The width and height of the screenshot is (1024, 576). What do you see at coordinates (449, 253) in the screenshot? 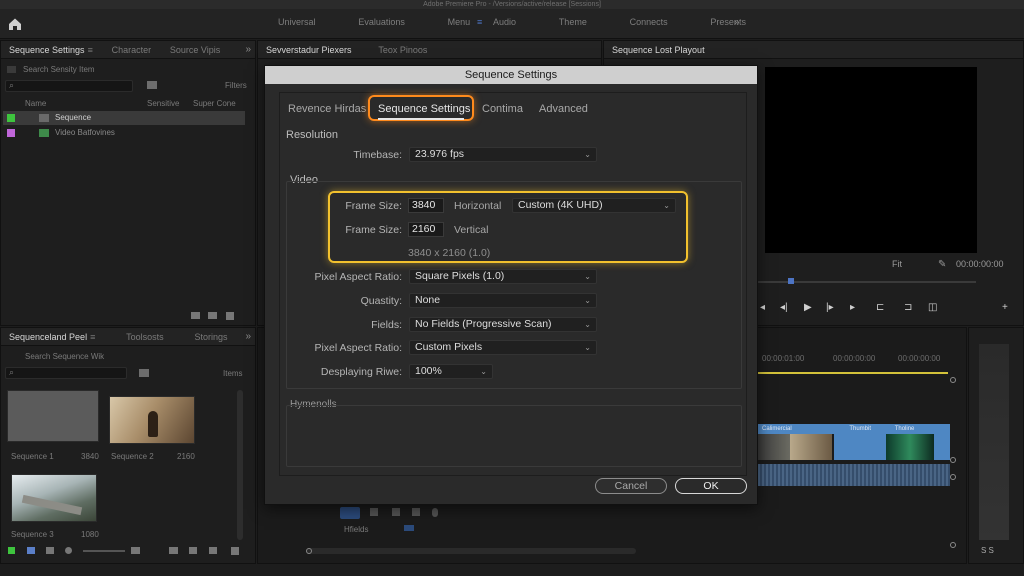
I see `frame-summary: 3840 x 2160 (1.0)` at bounding box center [449, 253].